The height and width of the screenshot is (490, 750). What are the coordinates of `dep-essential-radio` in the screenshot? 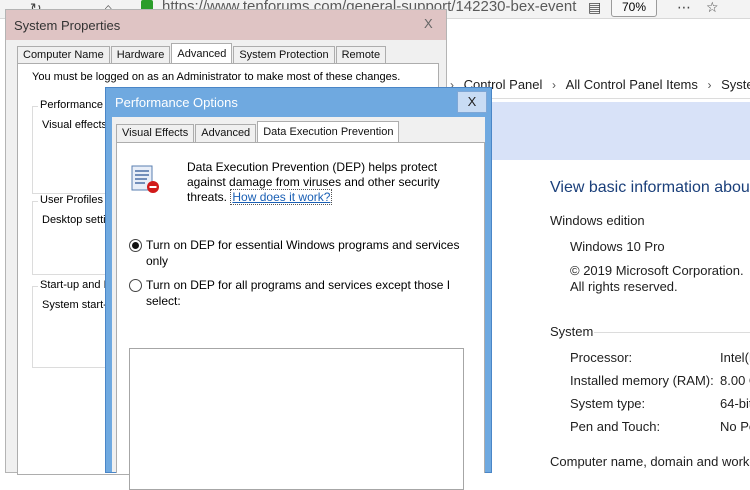 It's located at (135, 245).